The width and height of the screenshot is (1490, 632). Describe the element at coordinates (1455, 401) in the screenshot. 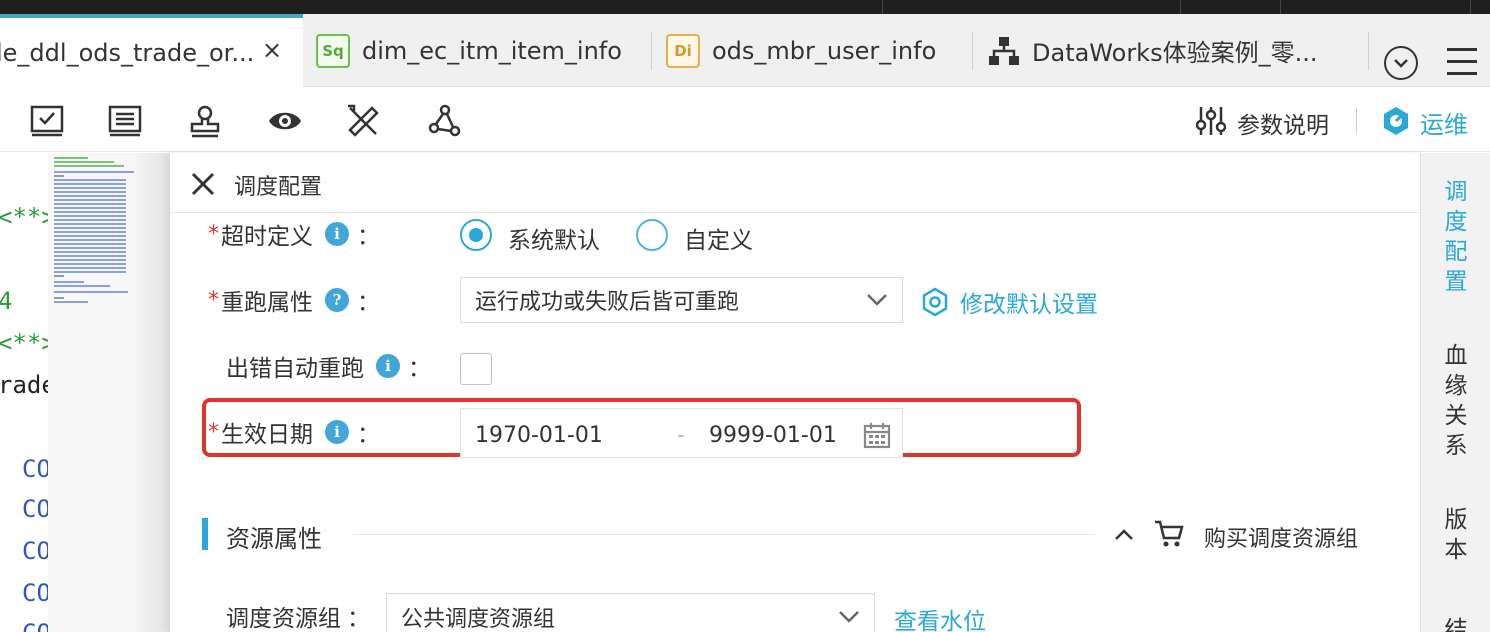

I see `vtab-lineage: 血缘关系` at that location.